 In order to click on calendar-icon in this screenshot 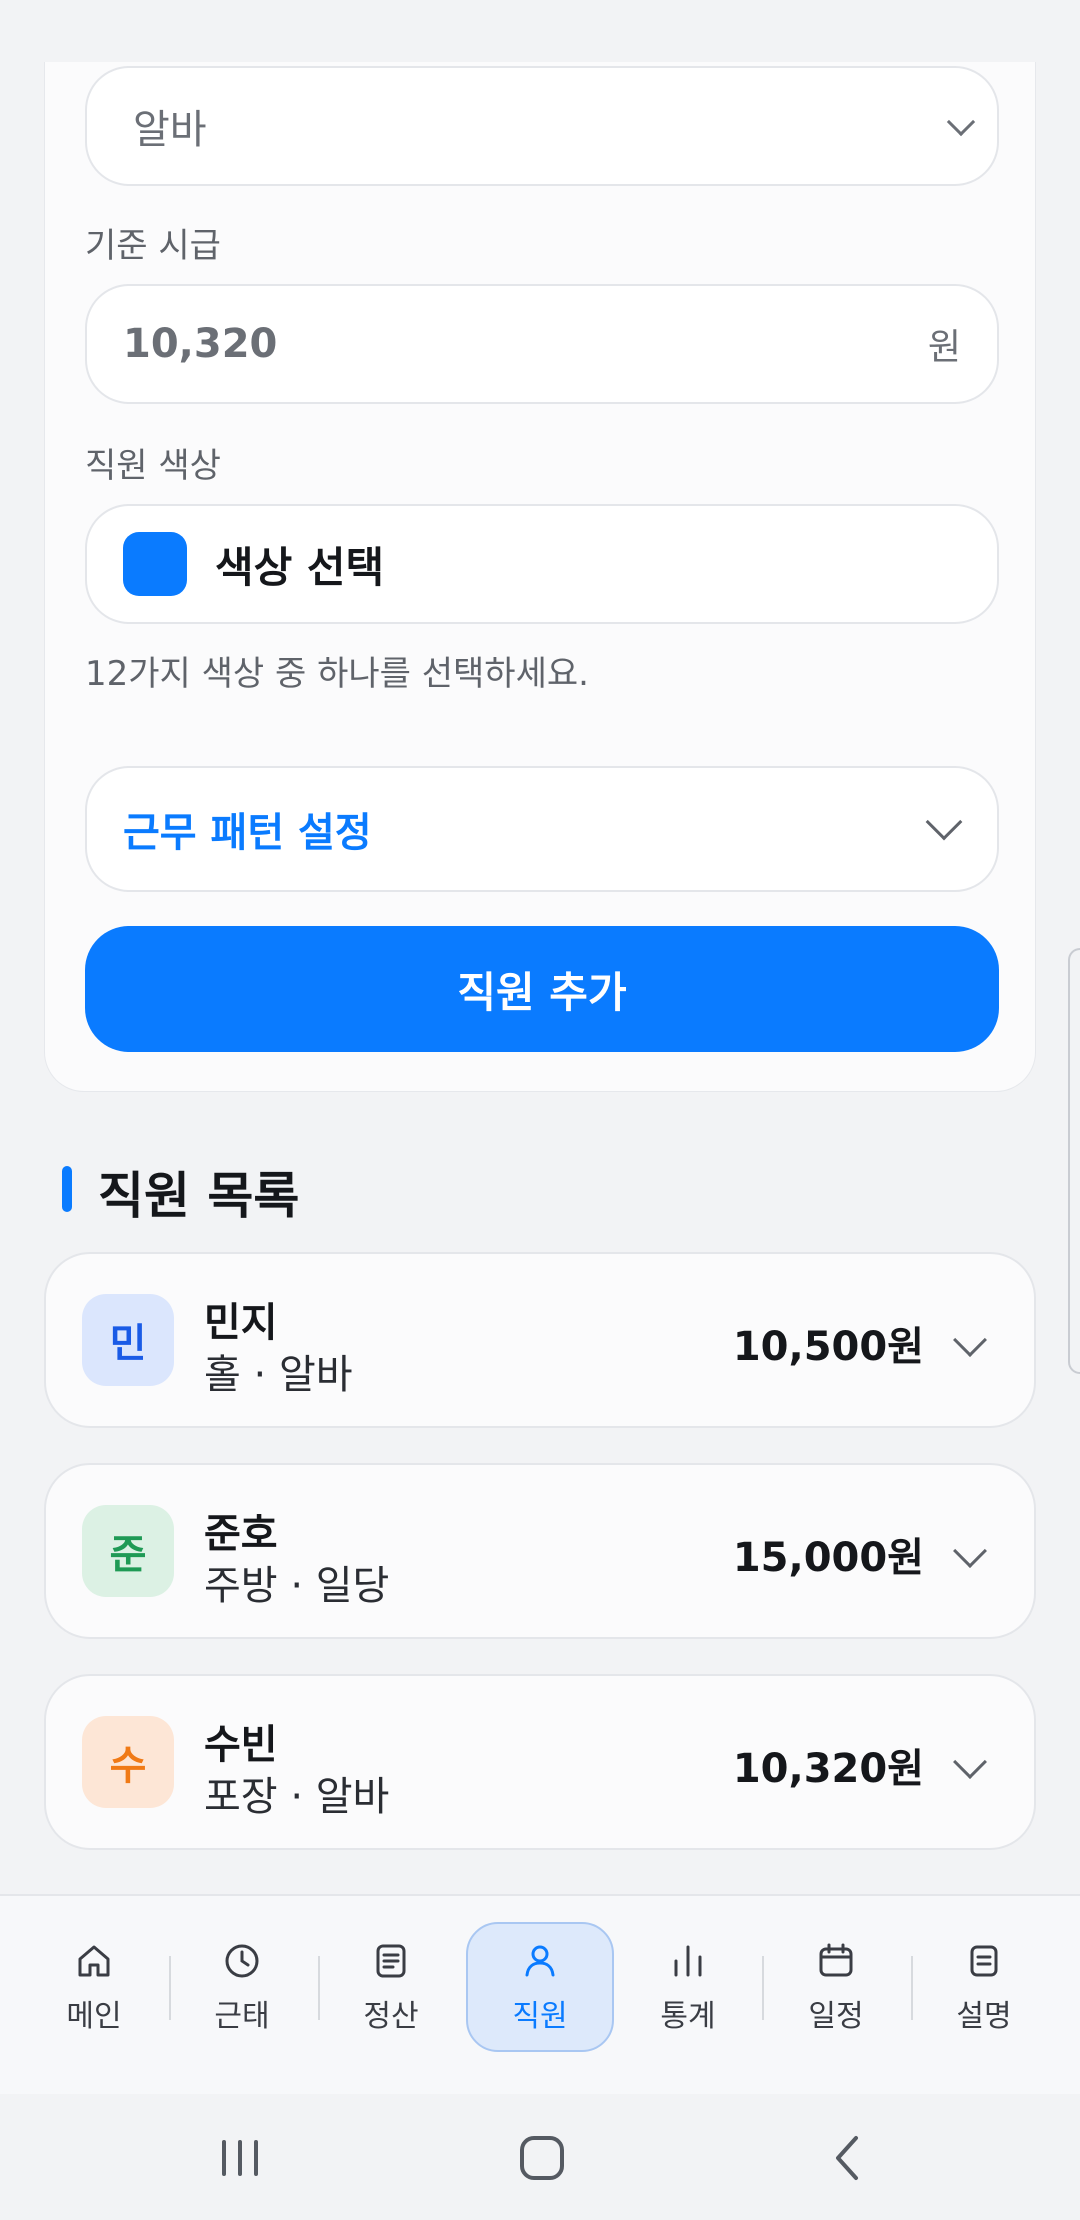, I will do `click(836, 1960)`.